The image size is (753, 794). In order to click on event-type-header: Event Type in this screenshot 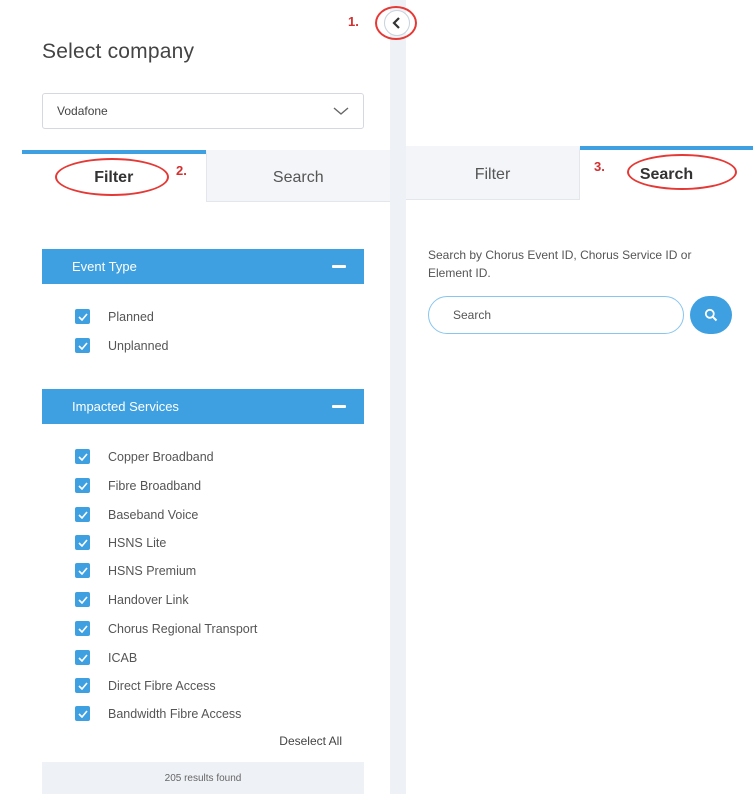, I will do `click(203, 266)`.